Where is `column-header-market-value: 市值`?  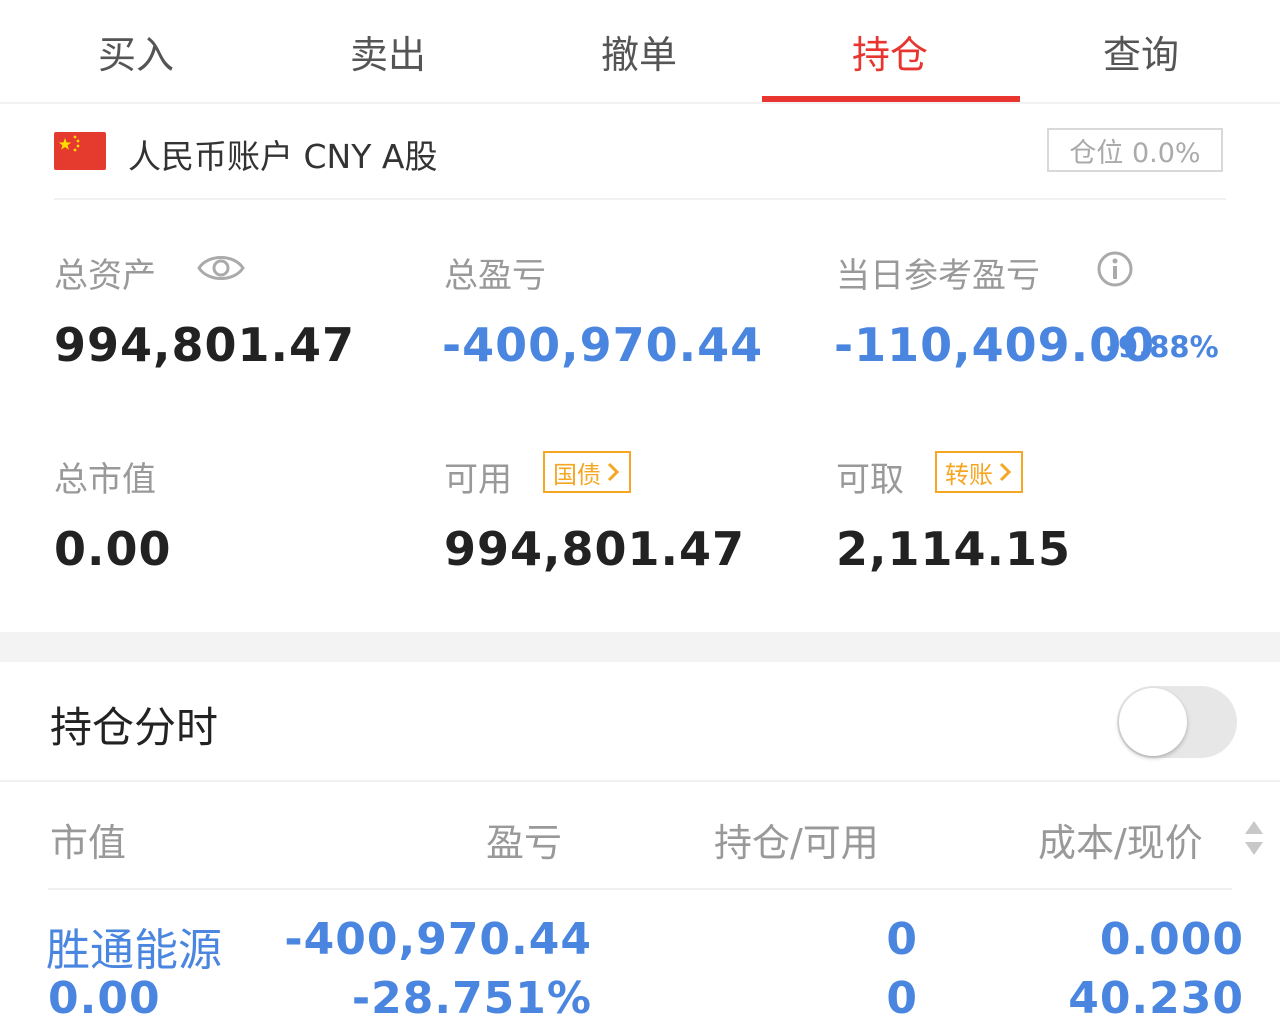
column-header-market-value: 市值 is located at coordinates (88, 843).